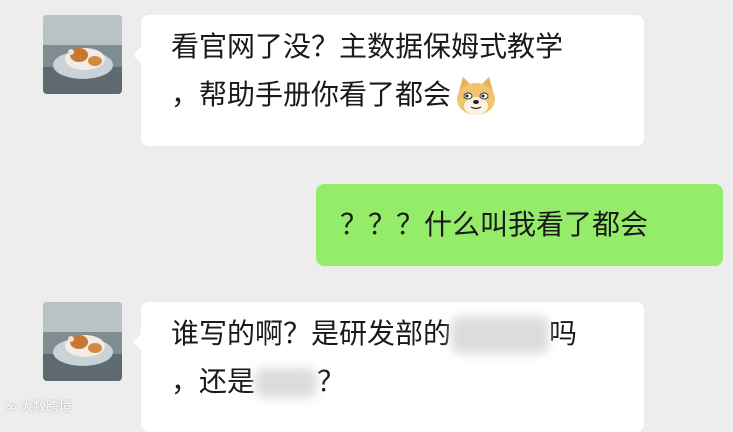 This screenshot has width=733, height=432. What do you see at coordinates (394, 382) in the screenshot?
I see `message-line: ，还是 ？` at bounding box center [394, 382].